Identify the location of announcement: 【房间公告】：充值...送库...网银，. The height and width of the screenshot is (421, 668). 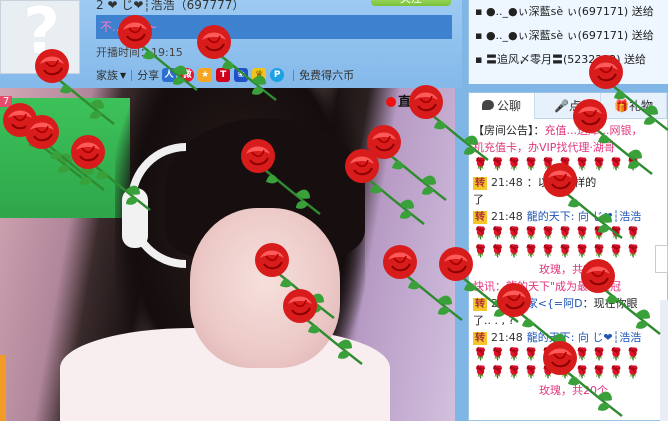
(568, 130).